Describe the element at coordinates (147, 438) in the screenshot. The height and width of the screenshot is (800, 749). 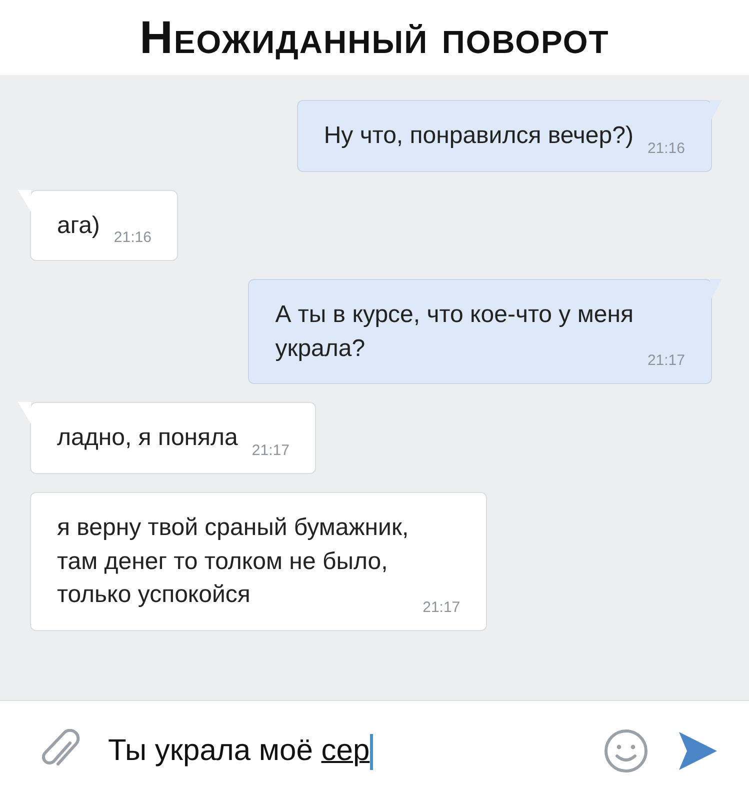
I see `message-text: ладно, я поняла` at that location.